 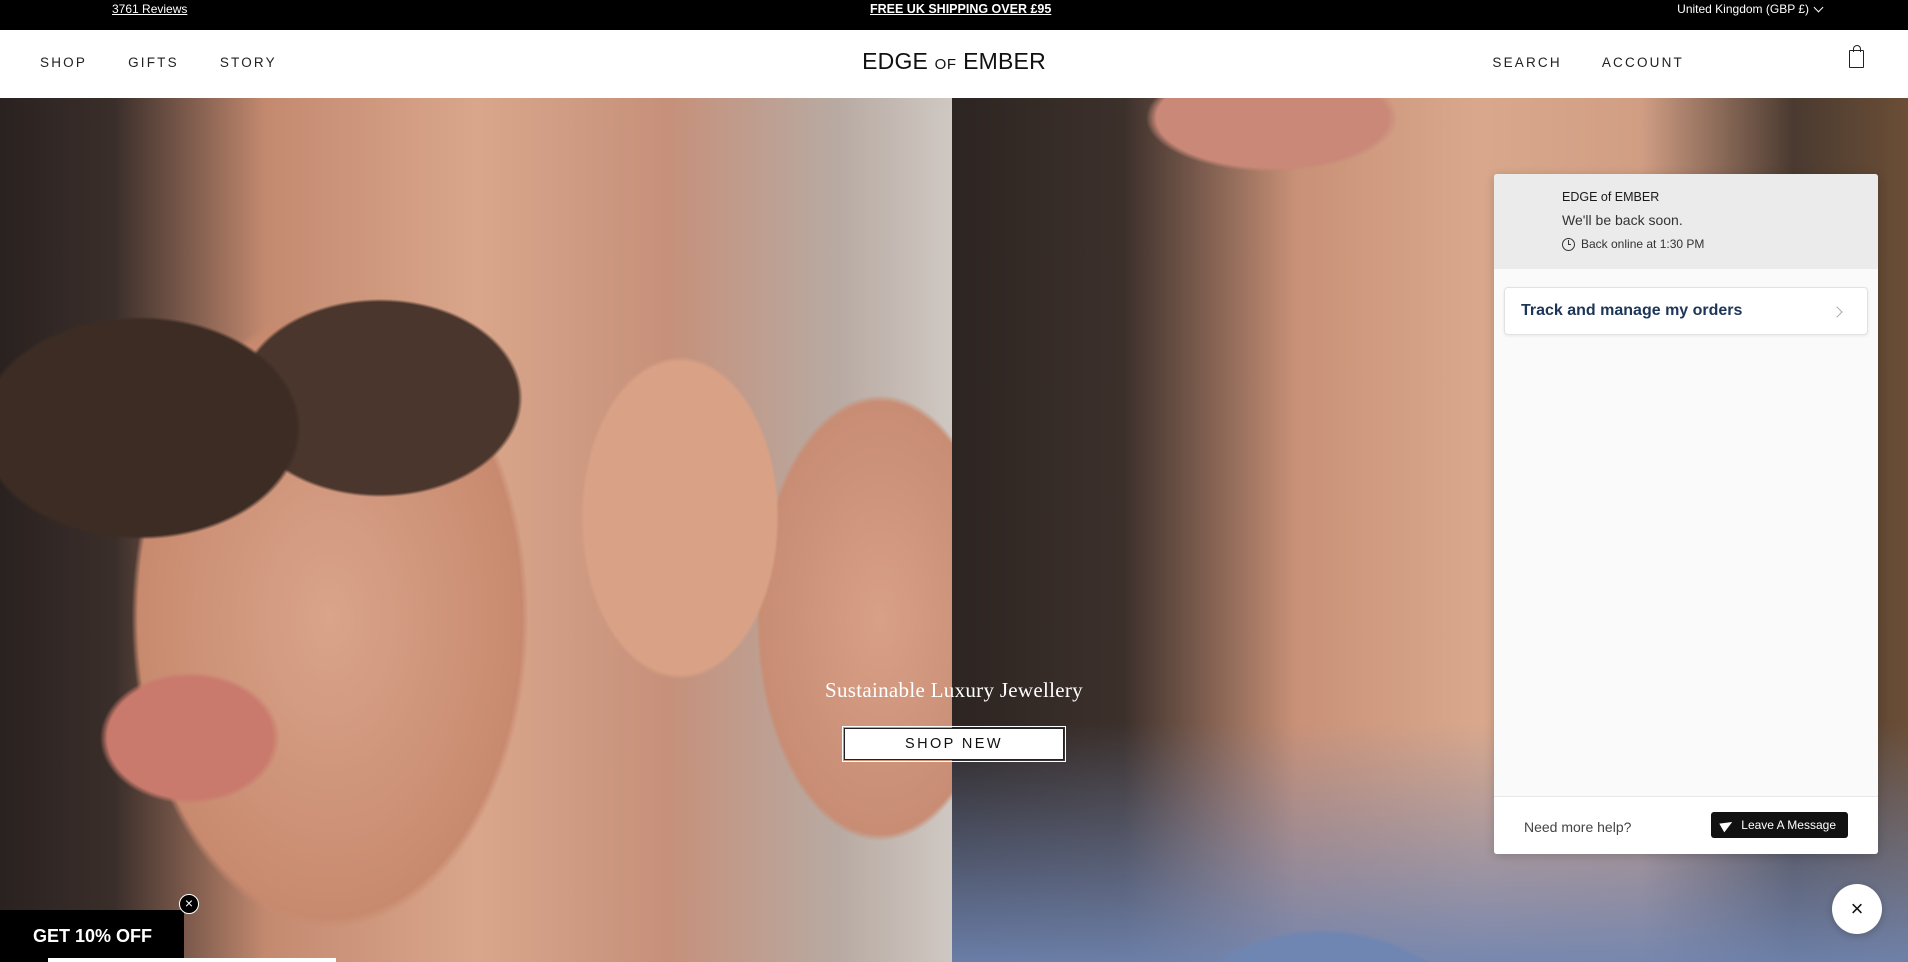 What do you see at coordinates (1643, 62) in the screenshot?
I see `account-link: ACCOUNT` at bounding box center [1643, 62].